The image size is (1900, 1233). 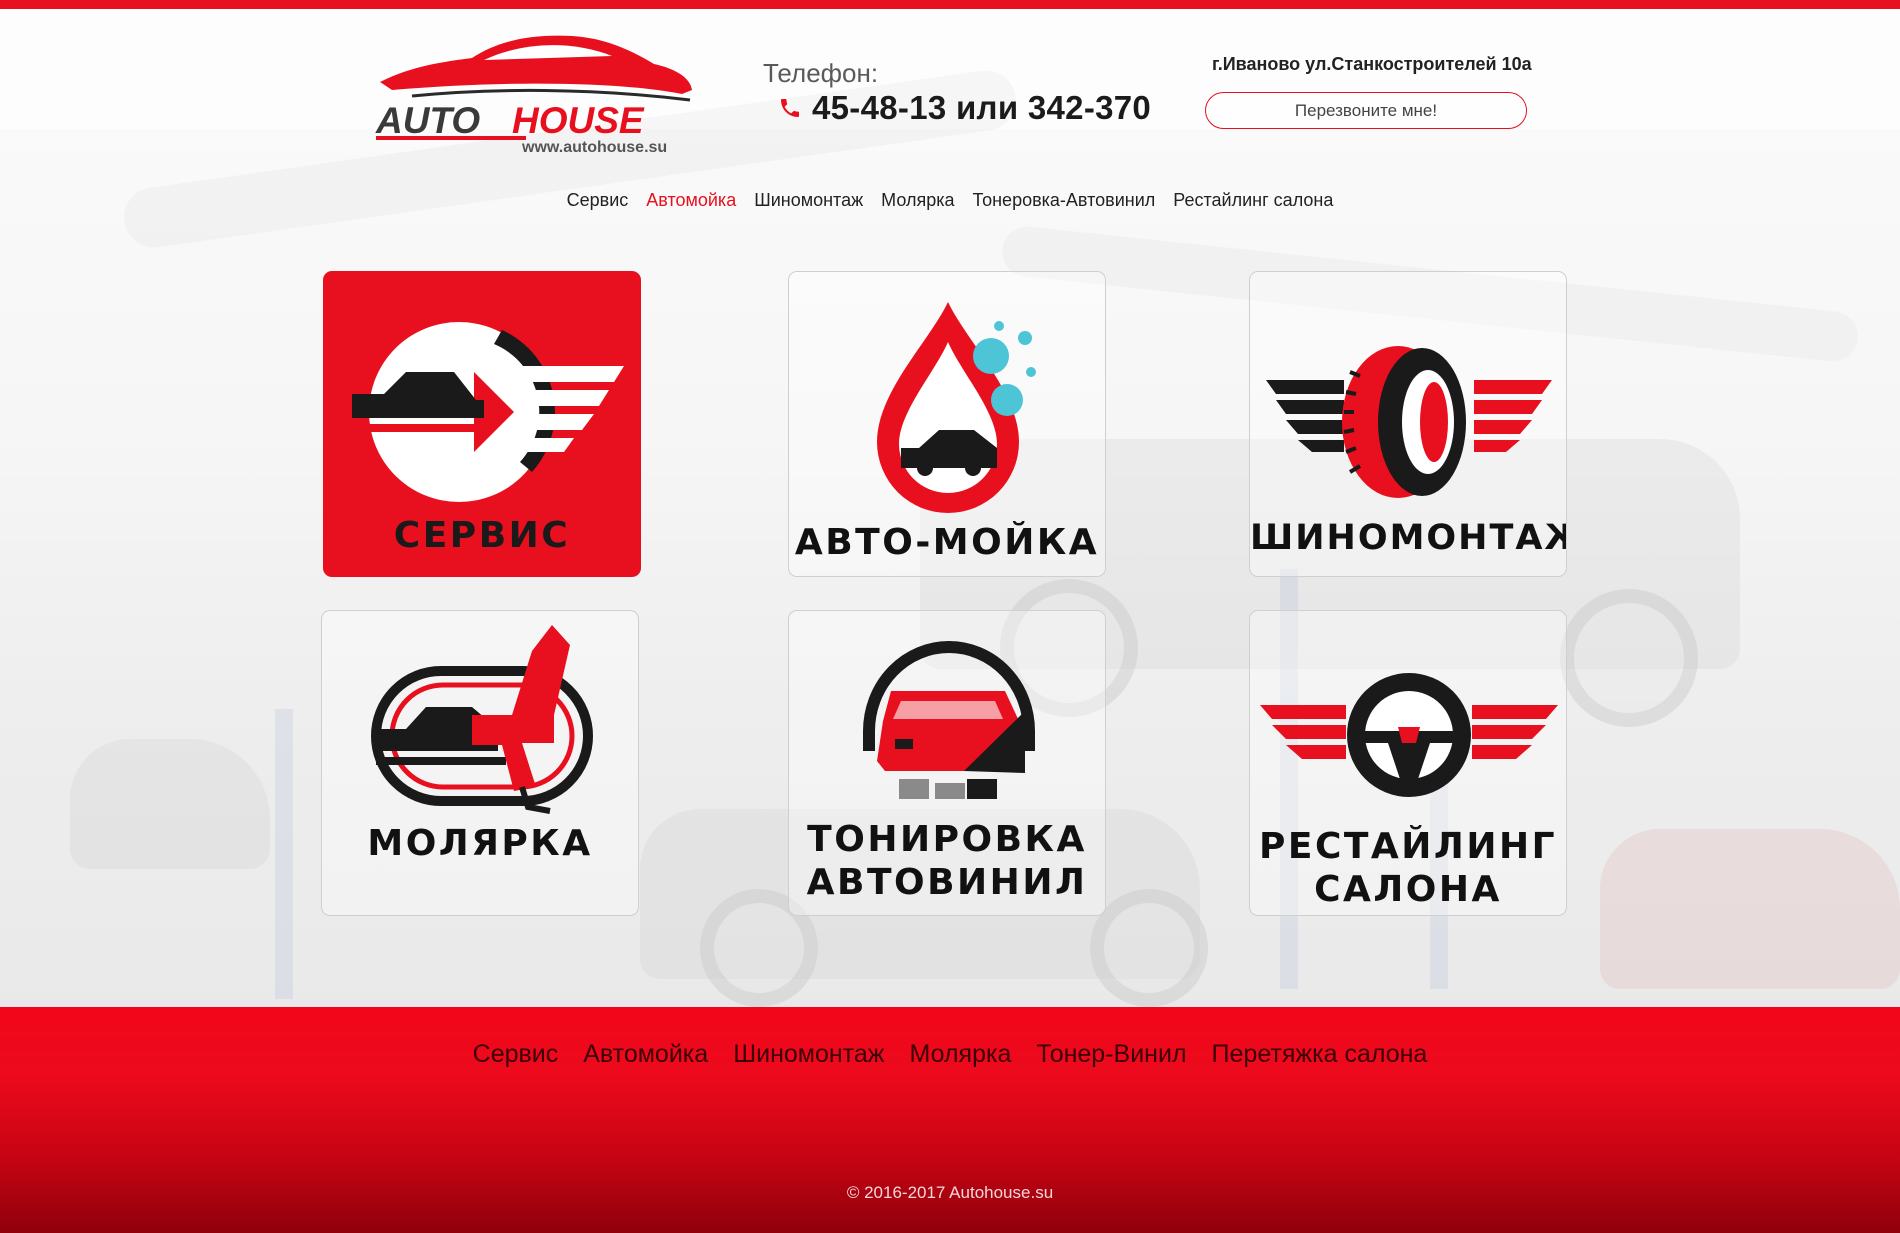 I want to click on top-nav-interior-restyling: Рестайлинг салона, so click(x=1253, y=200).